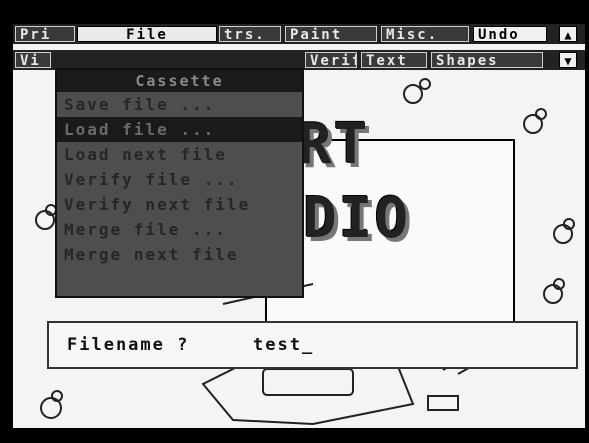 The image size is (589, 443). What do you see at coordinates (128, 345) in the screenshot?
I see `filename-prompt-label: Filename ?` at bounding box center [128, 345].